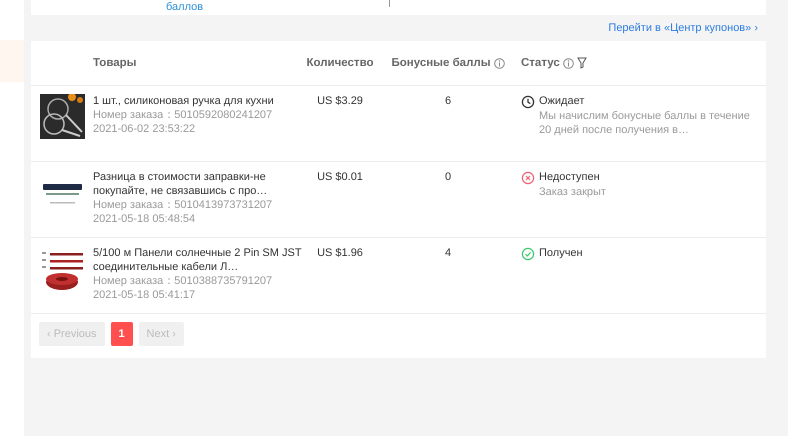 Image resolution: width=788 pixels, height=436 pixels. Describe the element at coordinates (182, 281) in the screenshot. I see `order-number: Номер заказа：5010388735791207` at that location.